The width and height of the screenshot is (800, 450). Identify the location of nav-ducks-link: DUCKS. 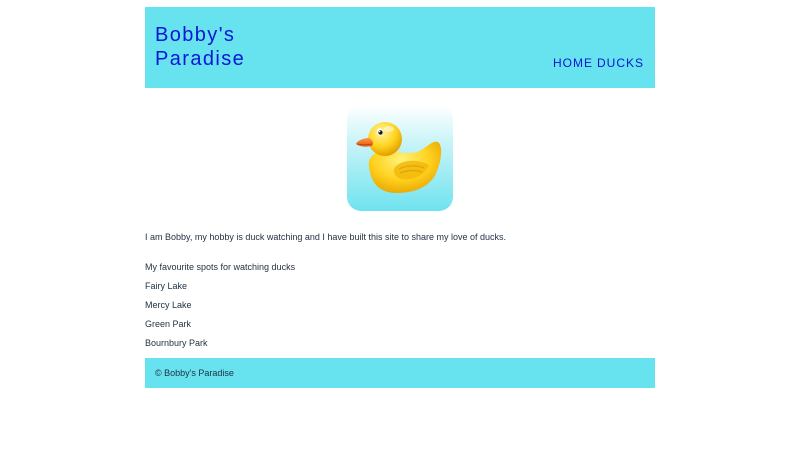
(620, 63).